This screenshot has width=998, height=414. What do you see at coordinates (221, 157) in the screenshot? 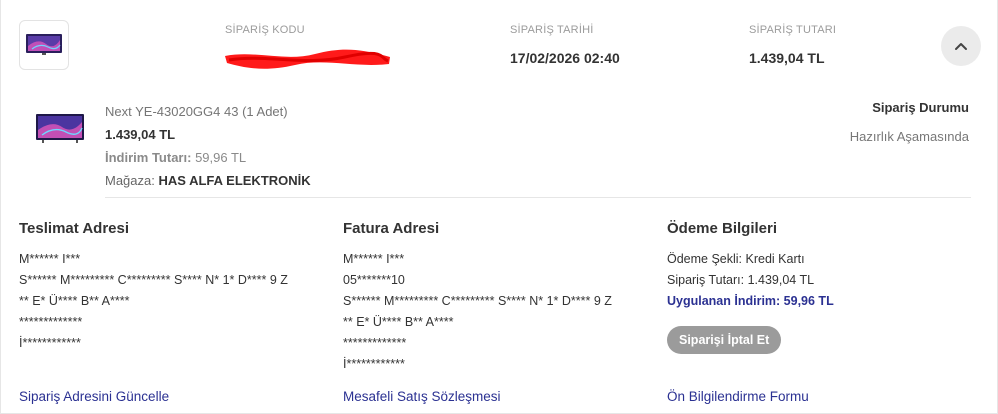
I see `discount-value: 59,96 TL` at bounding box center [221, 157].